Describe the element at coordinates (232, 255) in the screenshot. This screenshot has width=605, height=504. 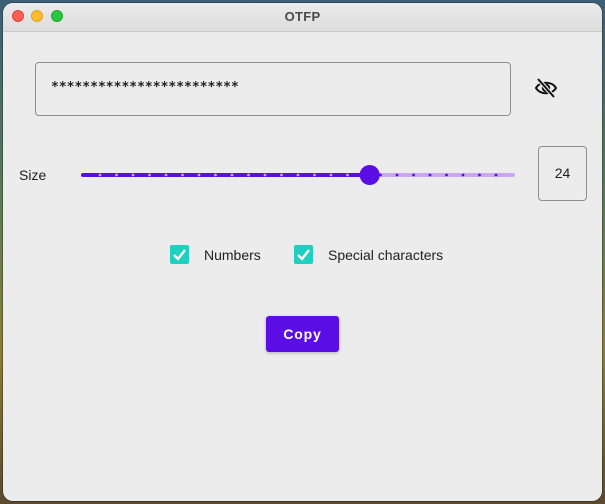
I see `numbers-label: Numbers` at that location.